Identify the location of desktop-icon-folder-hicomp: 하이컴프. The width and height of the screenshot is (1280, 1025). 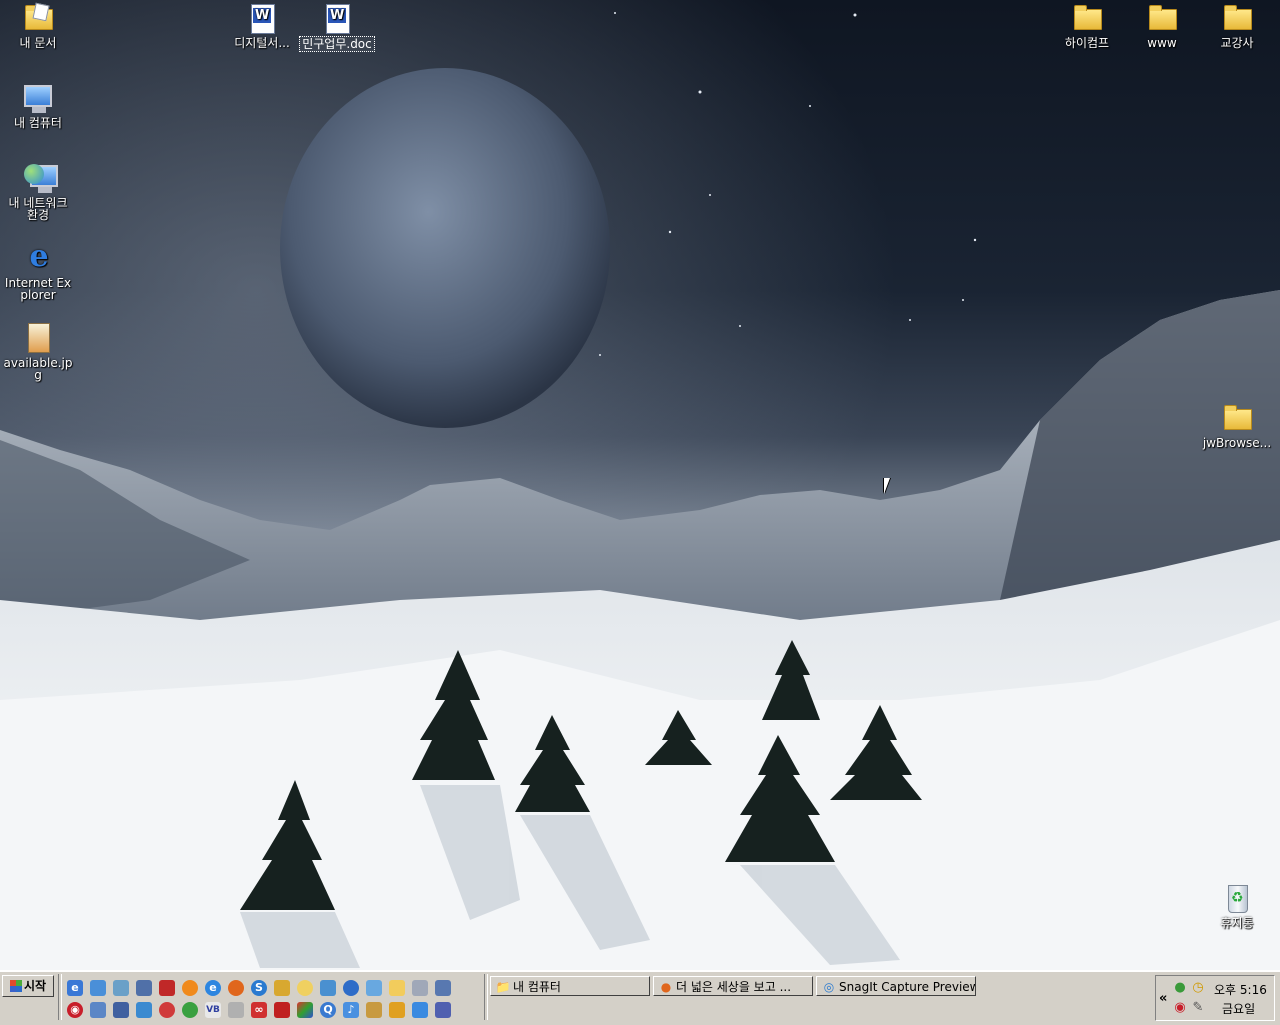
(1087, 26).